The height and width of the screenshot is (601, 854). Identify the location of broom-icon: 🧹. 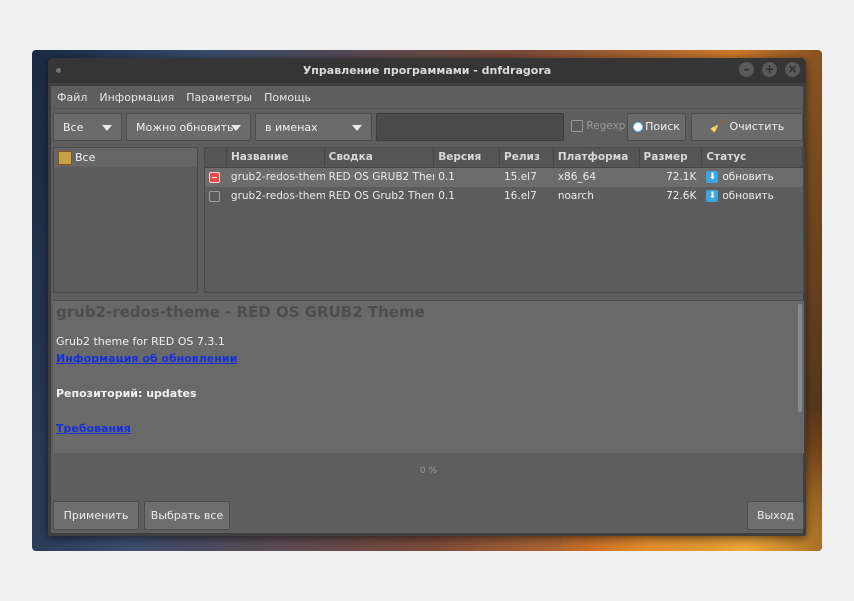
(717, 126).